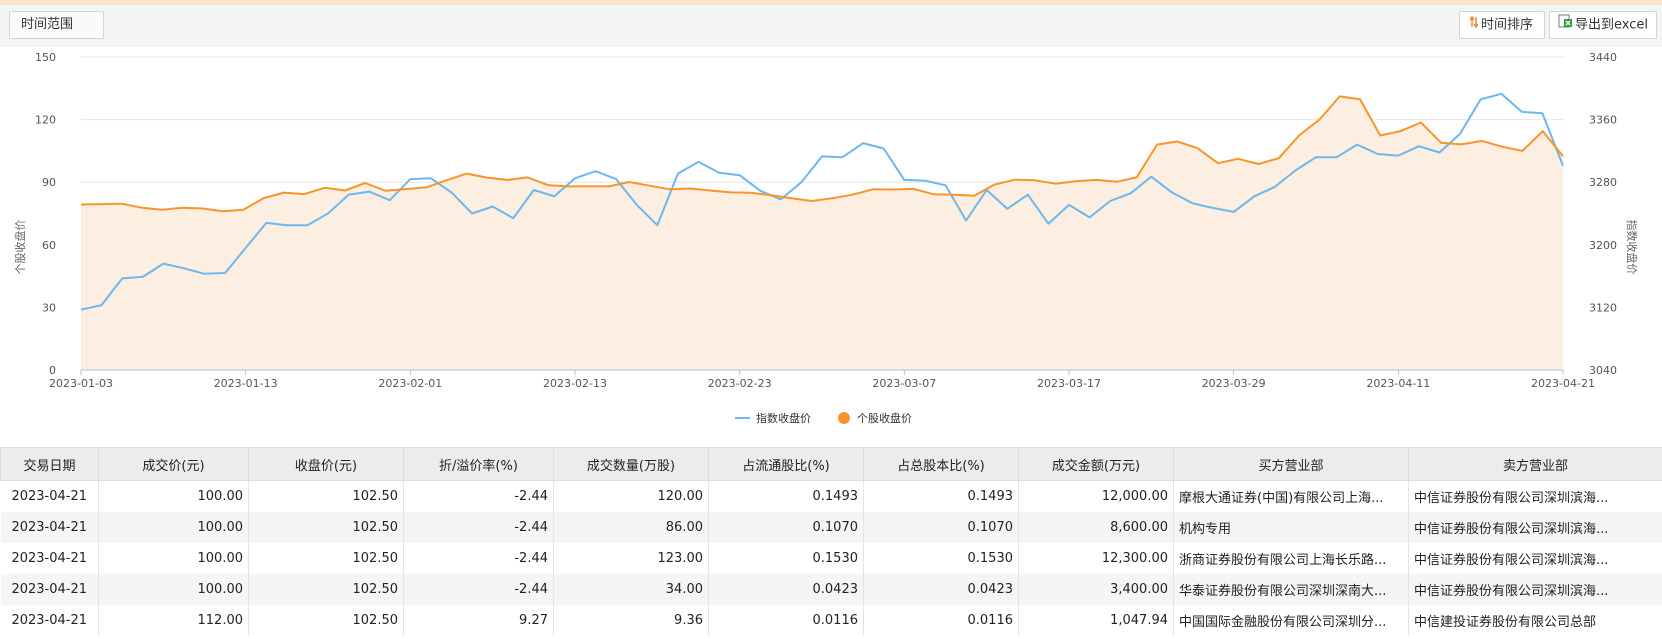 The width and height of the screenshot is (1662, 639). What do you see at coordinates (49, 182) in the screenshot?
I see `left-tick-label: 90` at bounding box center [49, 182].